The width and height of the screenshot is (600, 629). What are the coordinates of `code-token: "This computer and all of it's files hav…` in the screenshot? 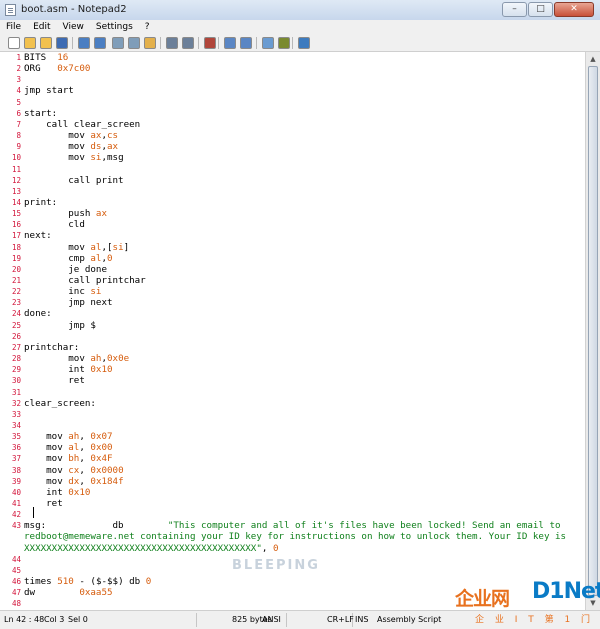 It's located at (364, 526).